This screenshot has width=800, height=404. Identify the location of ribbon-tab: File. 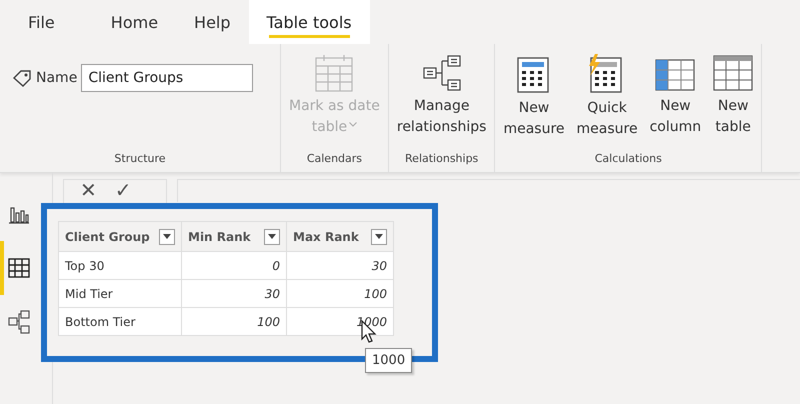
(43, 22).